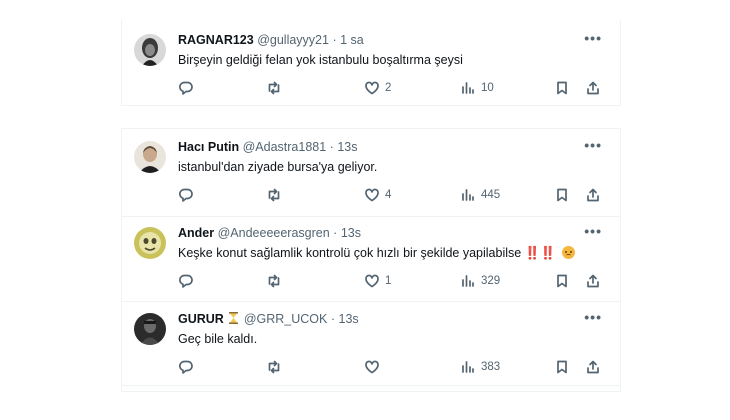 This screenshot has width=730, height=420. Describe the element at coordinates (491, 367) in the screenshot. I see `views-count: 383` at that location.